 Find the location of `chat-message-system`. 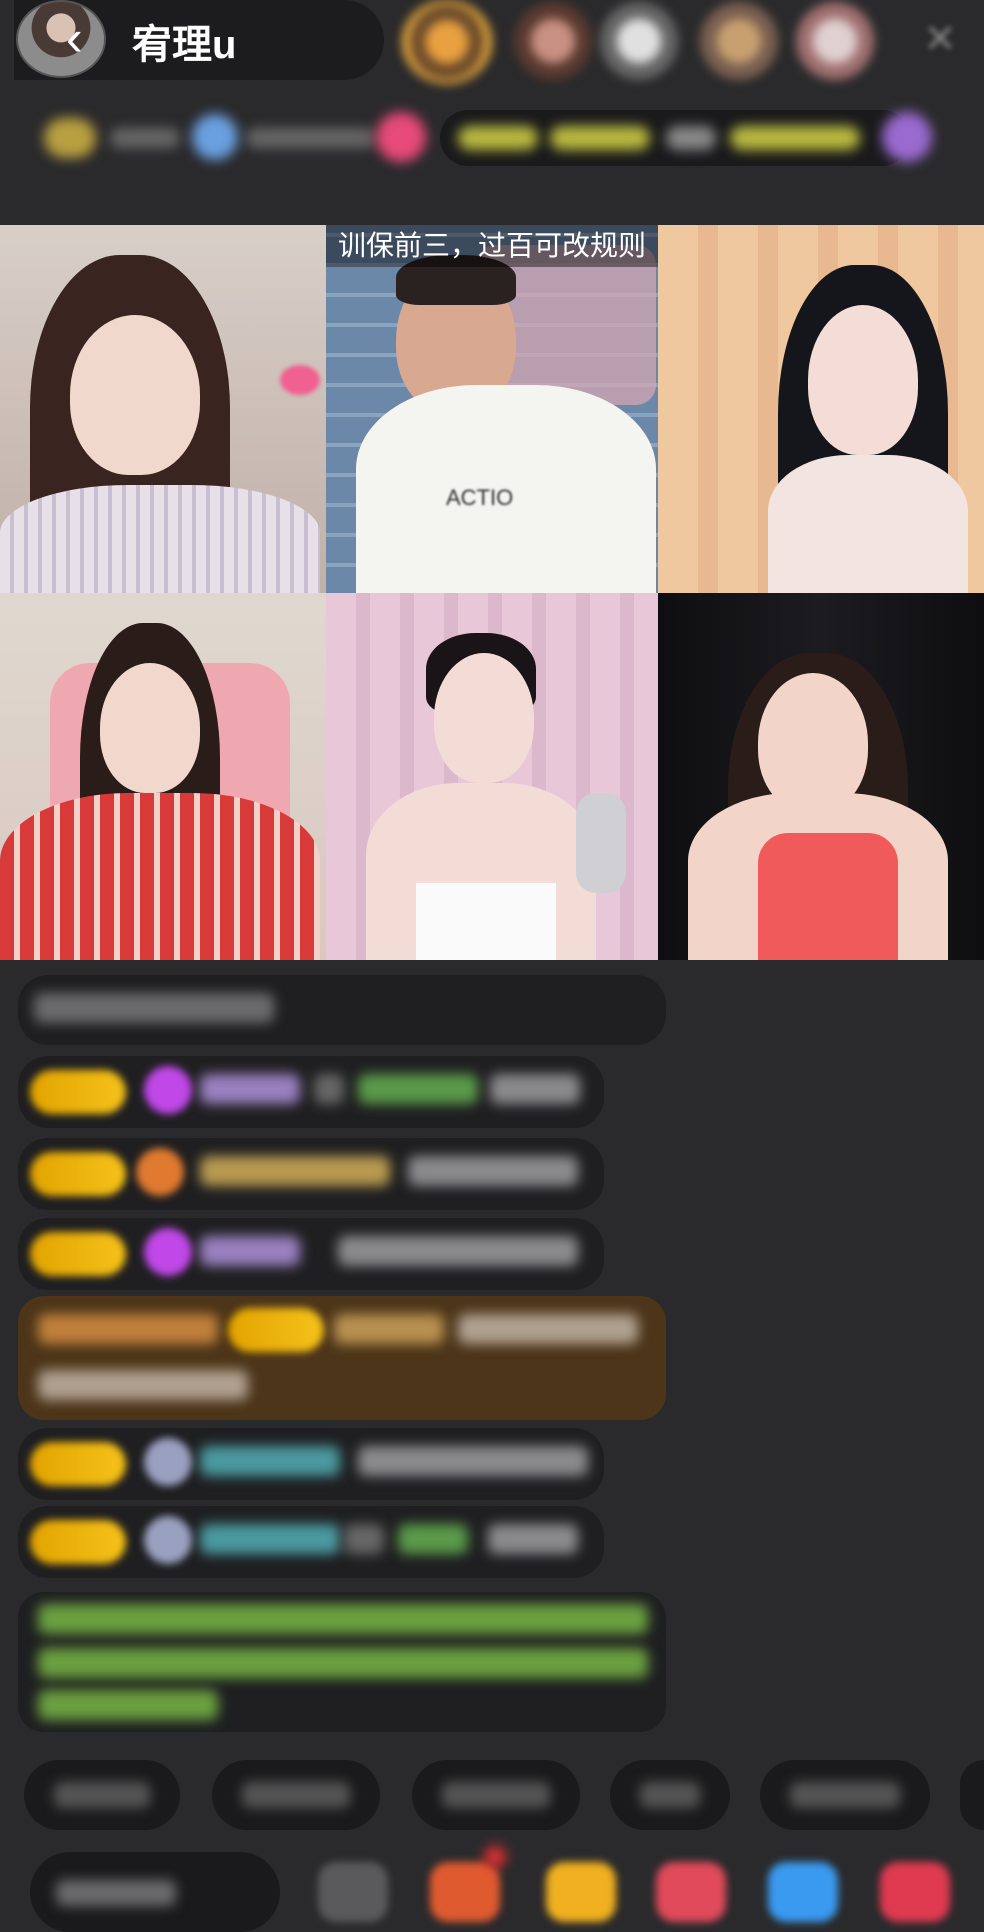

chat-message-system is located at coordinates (342, 1662).